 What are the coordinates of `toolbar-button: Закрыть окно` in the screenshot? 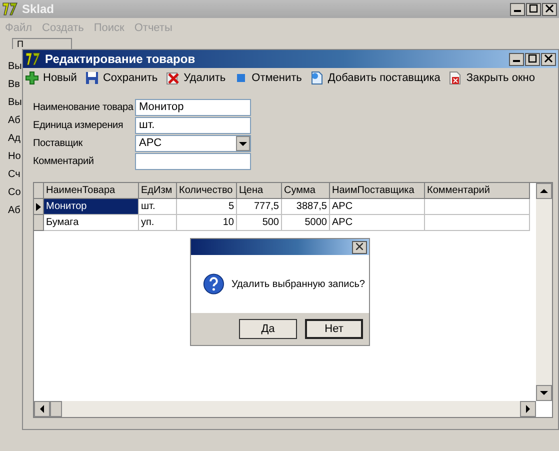 It's located at (493, 78).